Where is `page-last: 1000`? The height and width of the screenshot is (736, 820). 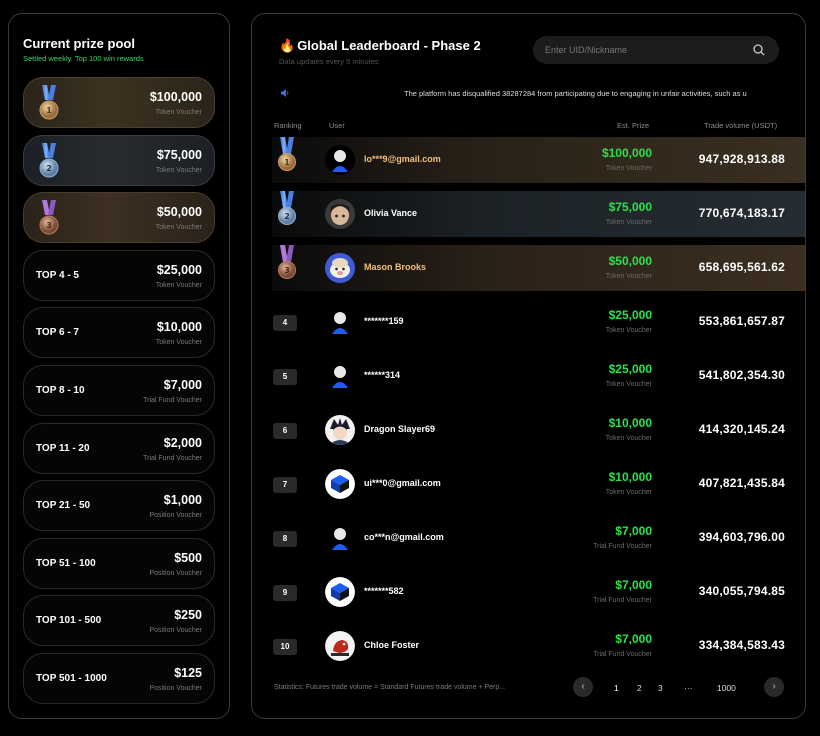 page-last: 1000 is located at coordinates (726, 688).